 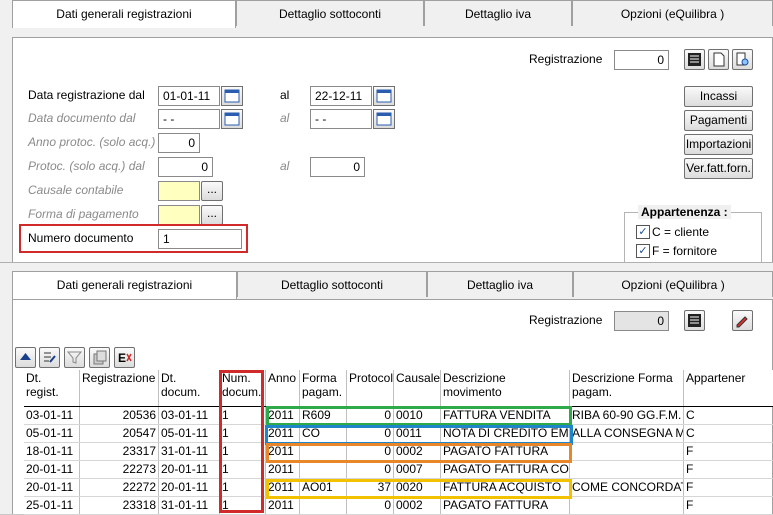 What do you see at coordinates (124, 357) in the screenshot?
I see `export-excel-icon: E` at bounding box center [124, 357].